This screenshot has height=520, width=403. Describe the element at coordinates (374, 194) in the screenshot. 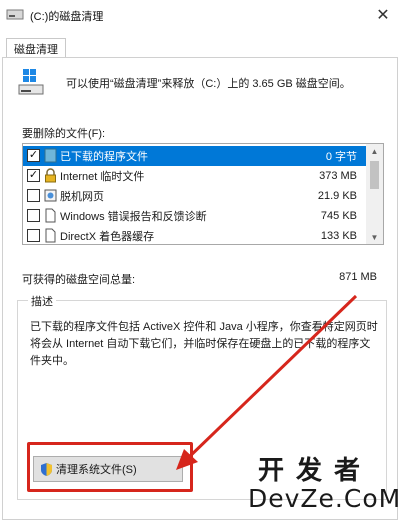

I see `vertical-scrollbar: ▲ ▼` at that location.